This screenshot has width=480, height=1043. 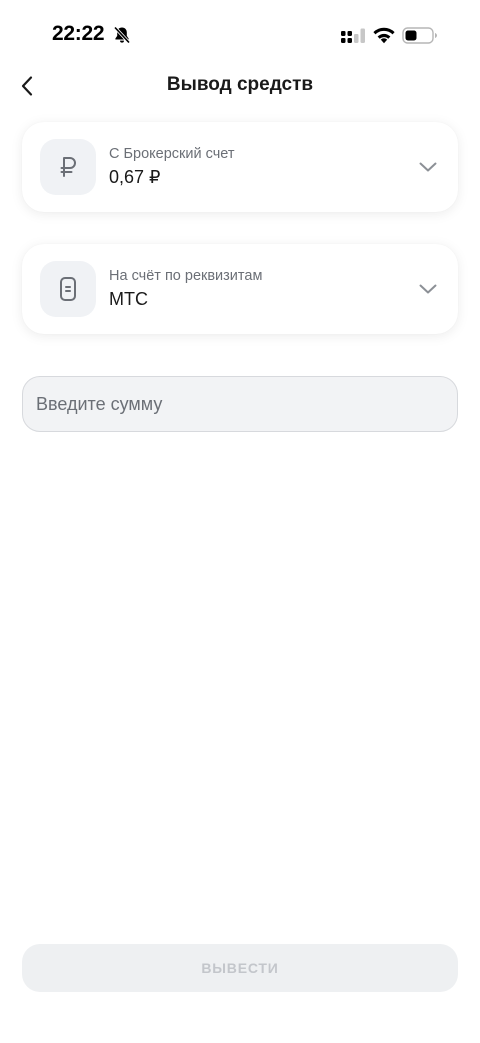 I want to click on from-account-icon-box, so click(x=68, y=167).